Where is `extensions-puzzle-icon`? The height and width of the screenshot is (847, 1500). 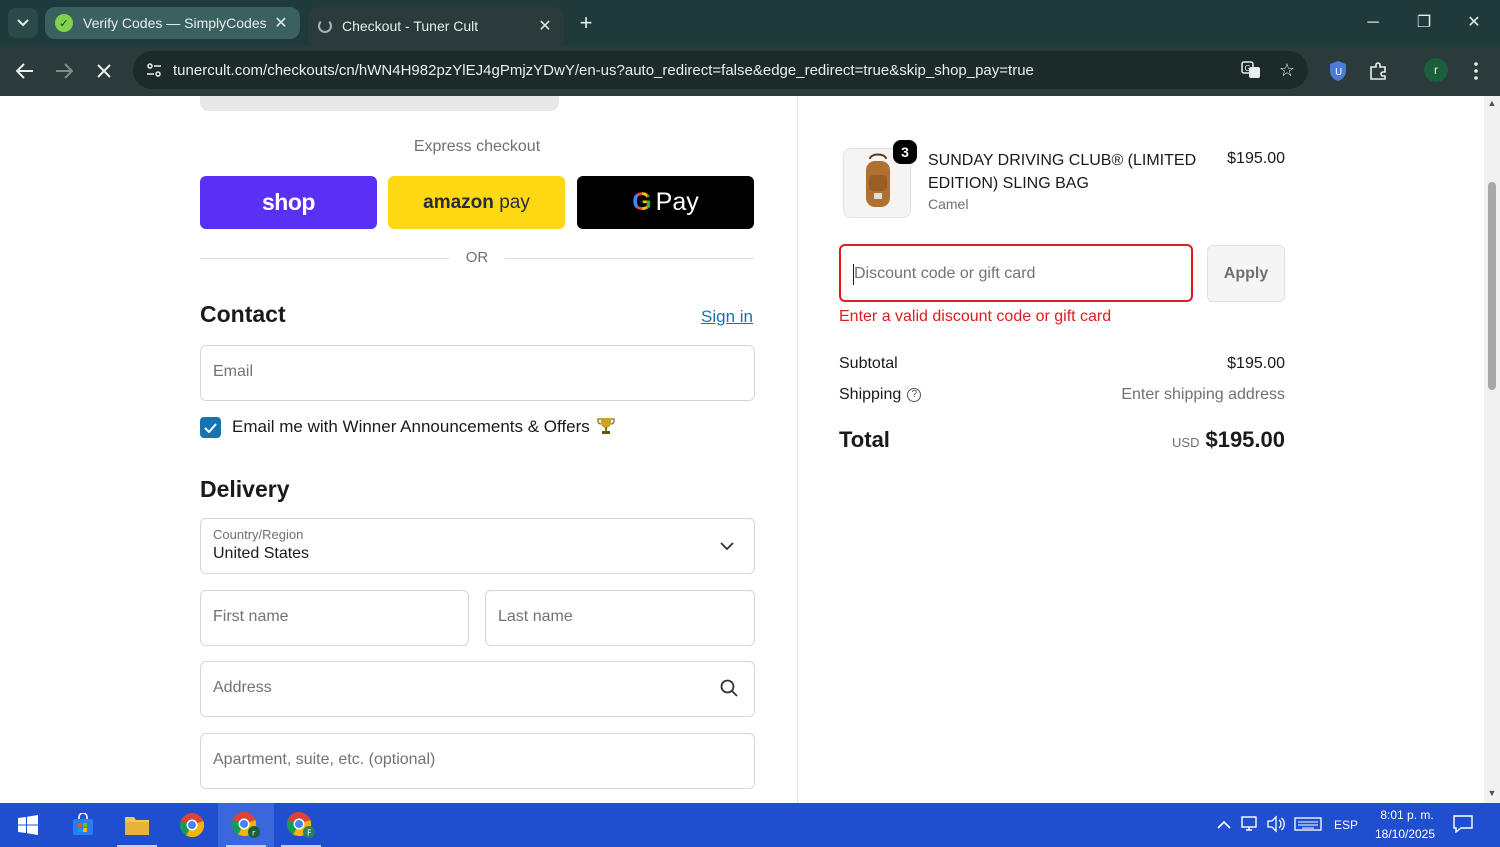 extensions-puzzle-icon is located at coordinates (1378, 71).